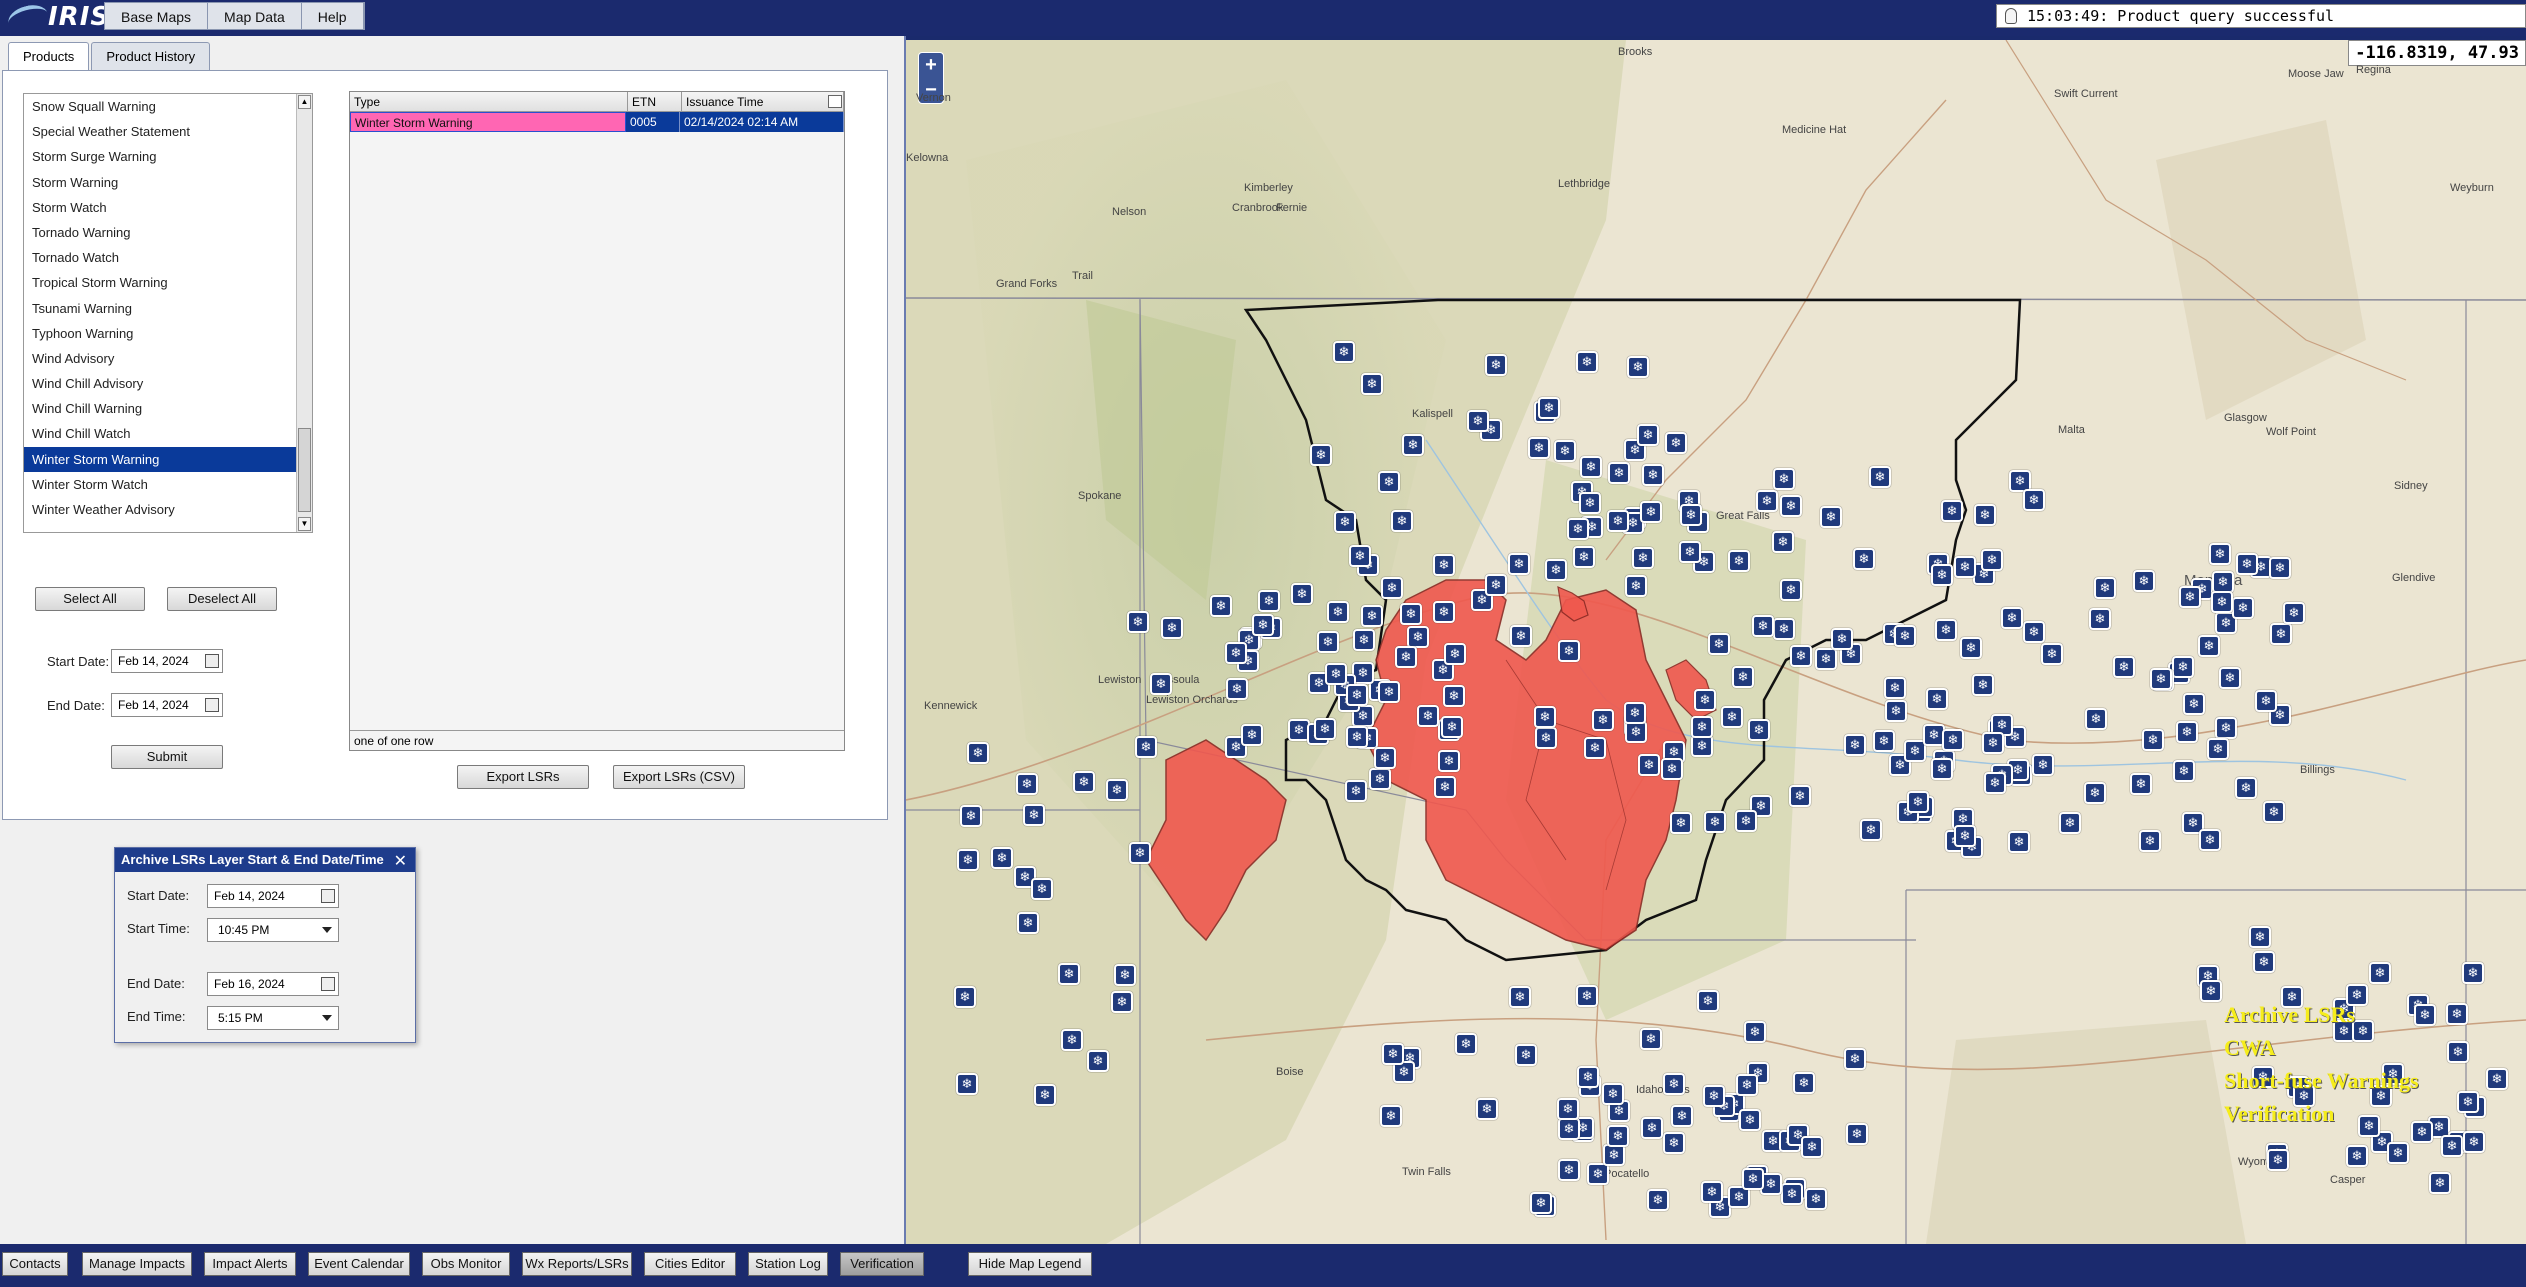 The height and width of the screenshot is (1287, 2526). Describe the element at coordinates (167, 661) in the screenshot. I see `start-date-field: Feb 14, 2024` at that location.